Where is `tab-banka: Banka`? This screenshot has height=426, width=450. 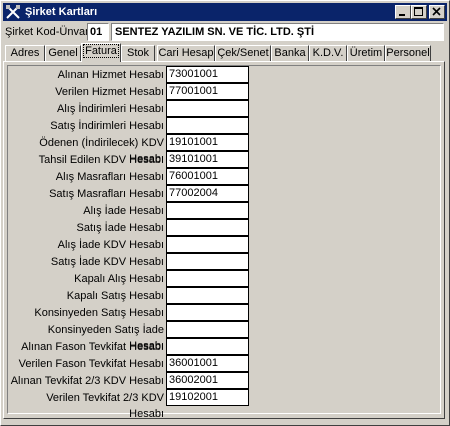 tab-banka: Banka is located at coordinates (290, 53).